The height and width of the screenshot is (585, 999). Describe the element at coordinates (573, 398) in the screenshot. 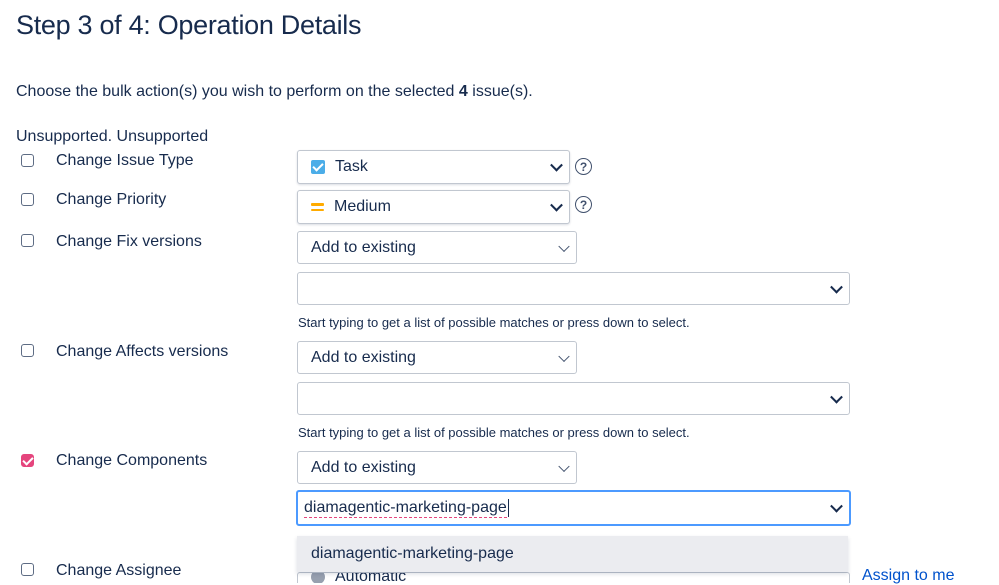

I see `affects-versions-input` at that location.